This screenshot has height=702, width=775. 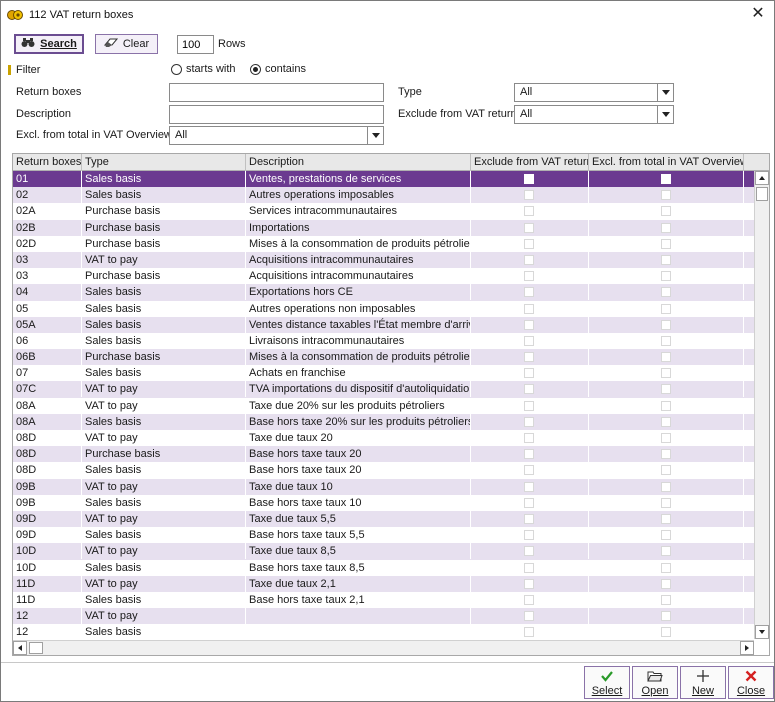 I want to click on excl-overview-select: All, so click(x=276, y=135).